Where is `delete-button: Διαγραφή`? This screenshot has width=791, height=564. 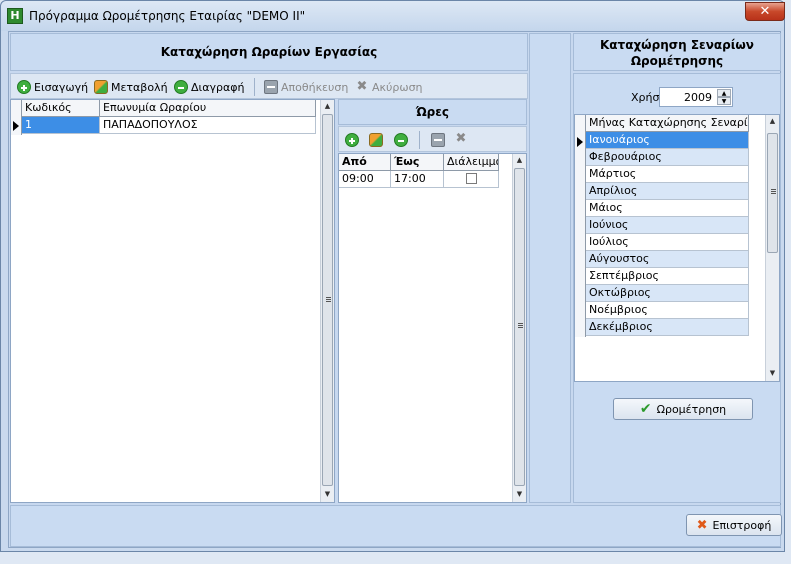
delete-button: Διαγραφή is located at coordinates (209, 87).